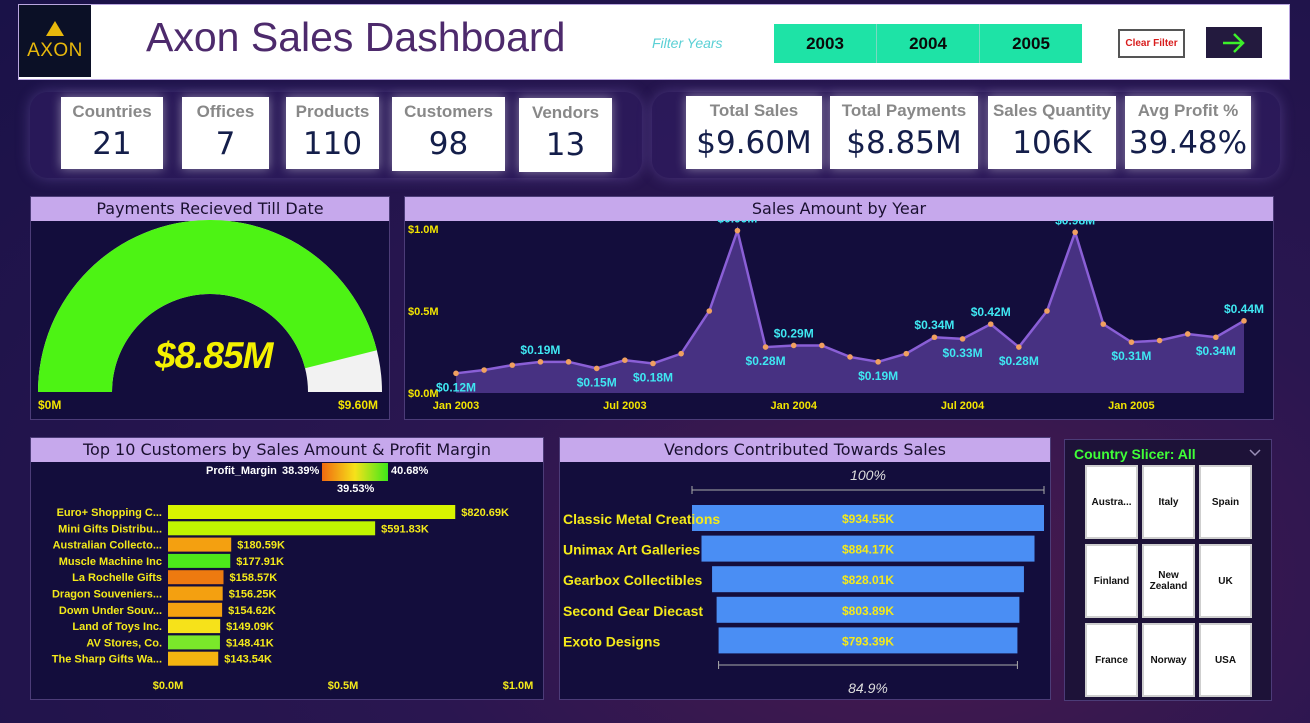 Image resolution: width=1310 pixels, height=723 pixels. What do you see at coordinates (1111, 581) in the screenshot?
I see `country-tile-finland: Finland` at bounding box center [1111, 581].